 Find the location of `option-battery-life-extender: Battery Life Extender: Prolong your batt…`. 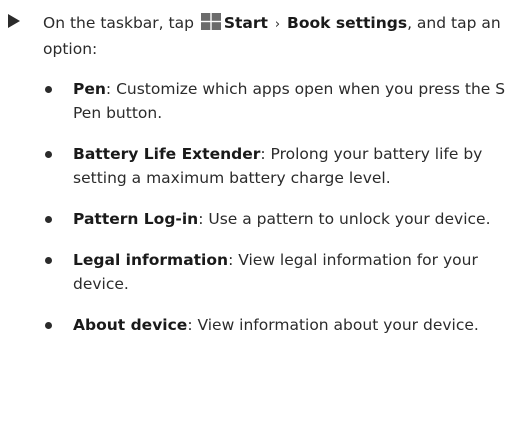

option-battery-life-extender: Battery Life Extender: Prolong your batt… is located at coordinates (262, 166).